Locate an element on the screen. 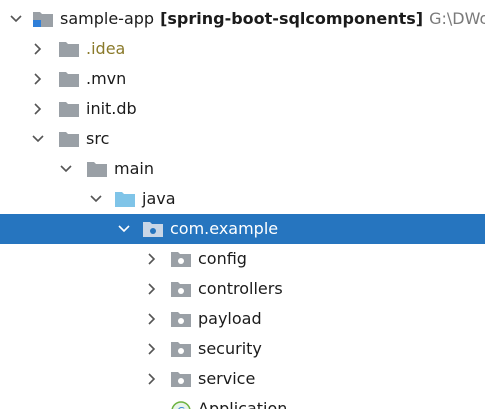 This screenshot has height=409, width=485. tree-label: main is located at coordinates (134, 168).